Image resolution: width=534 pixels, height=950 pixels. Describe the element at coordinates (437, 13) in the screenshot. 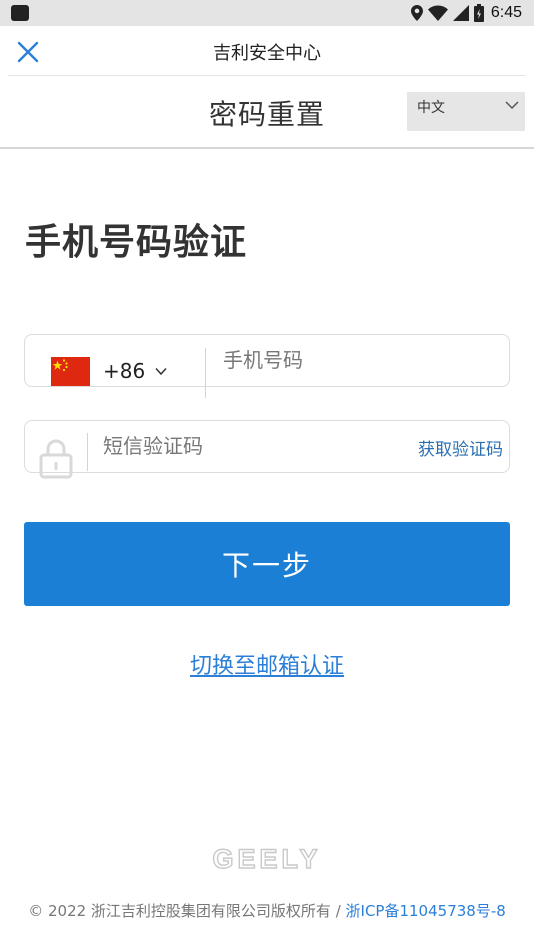

I see `wifi-icon` at that location.